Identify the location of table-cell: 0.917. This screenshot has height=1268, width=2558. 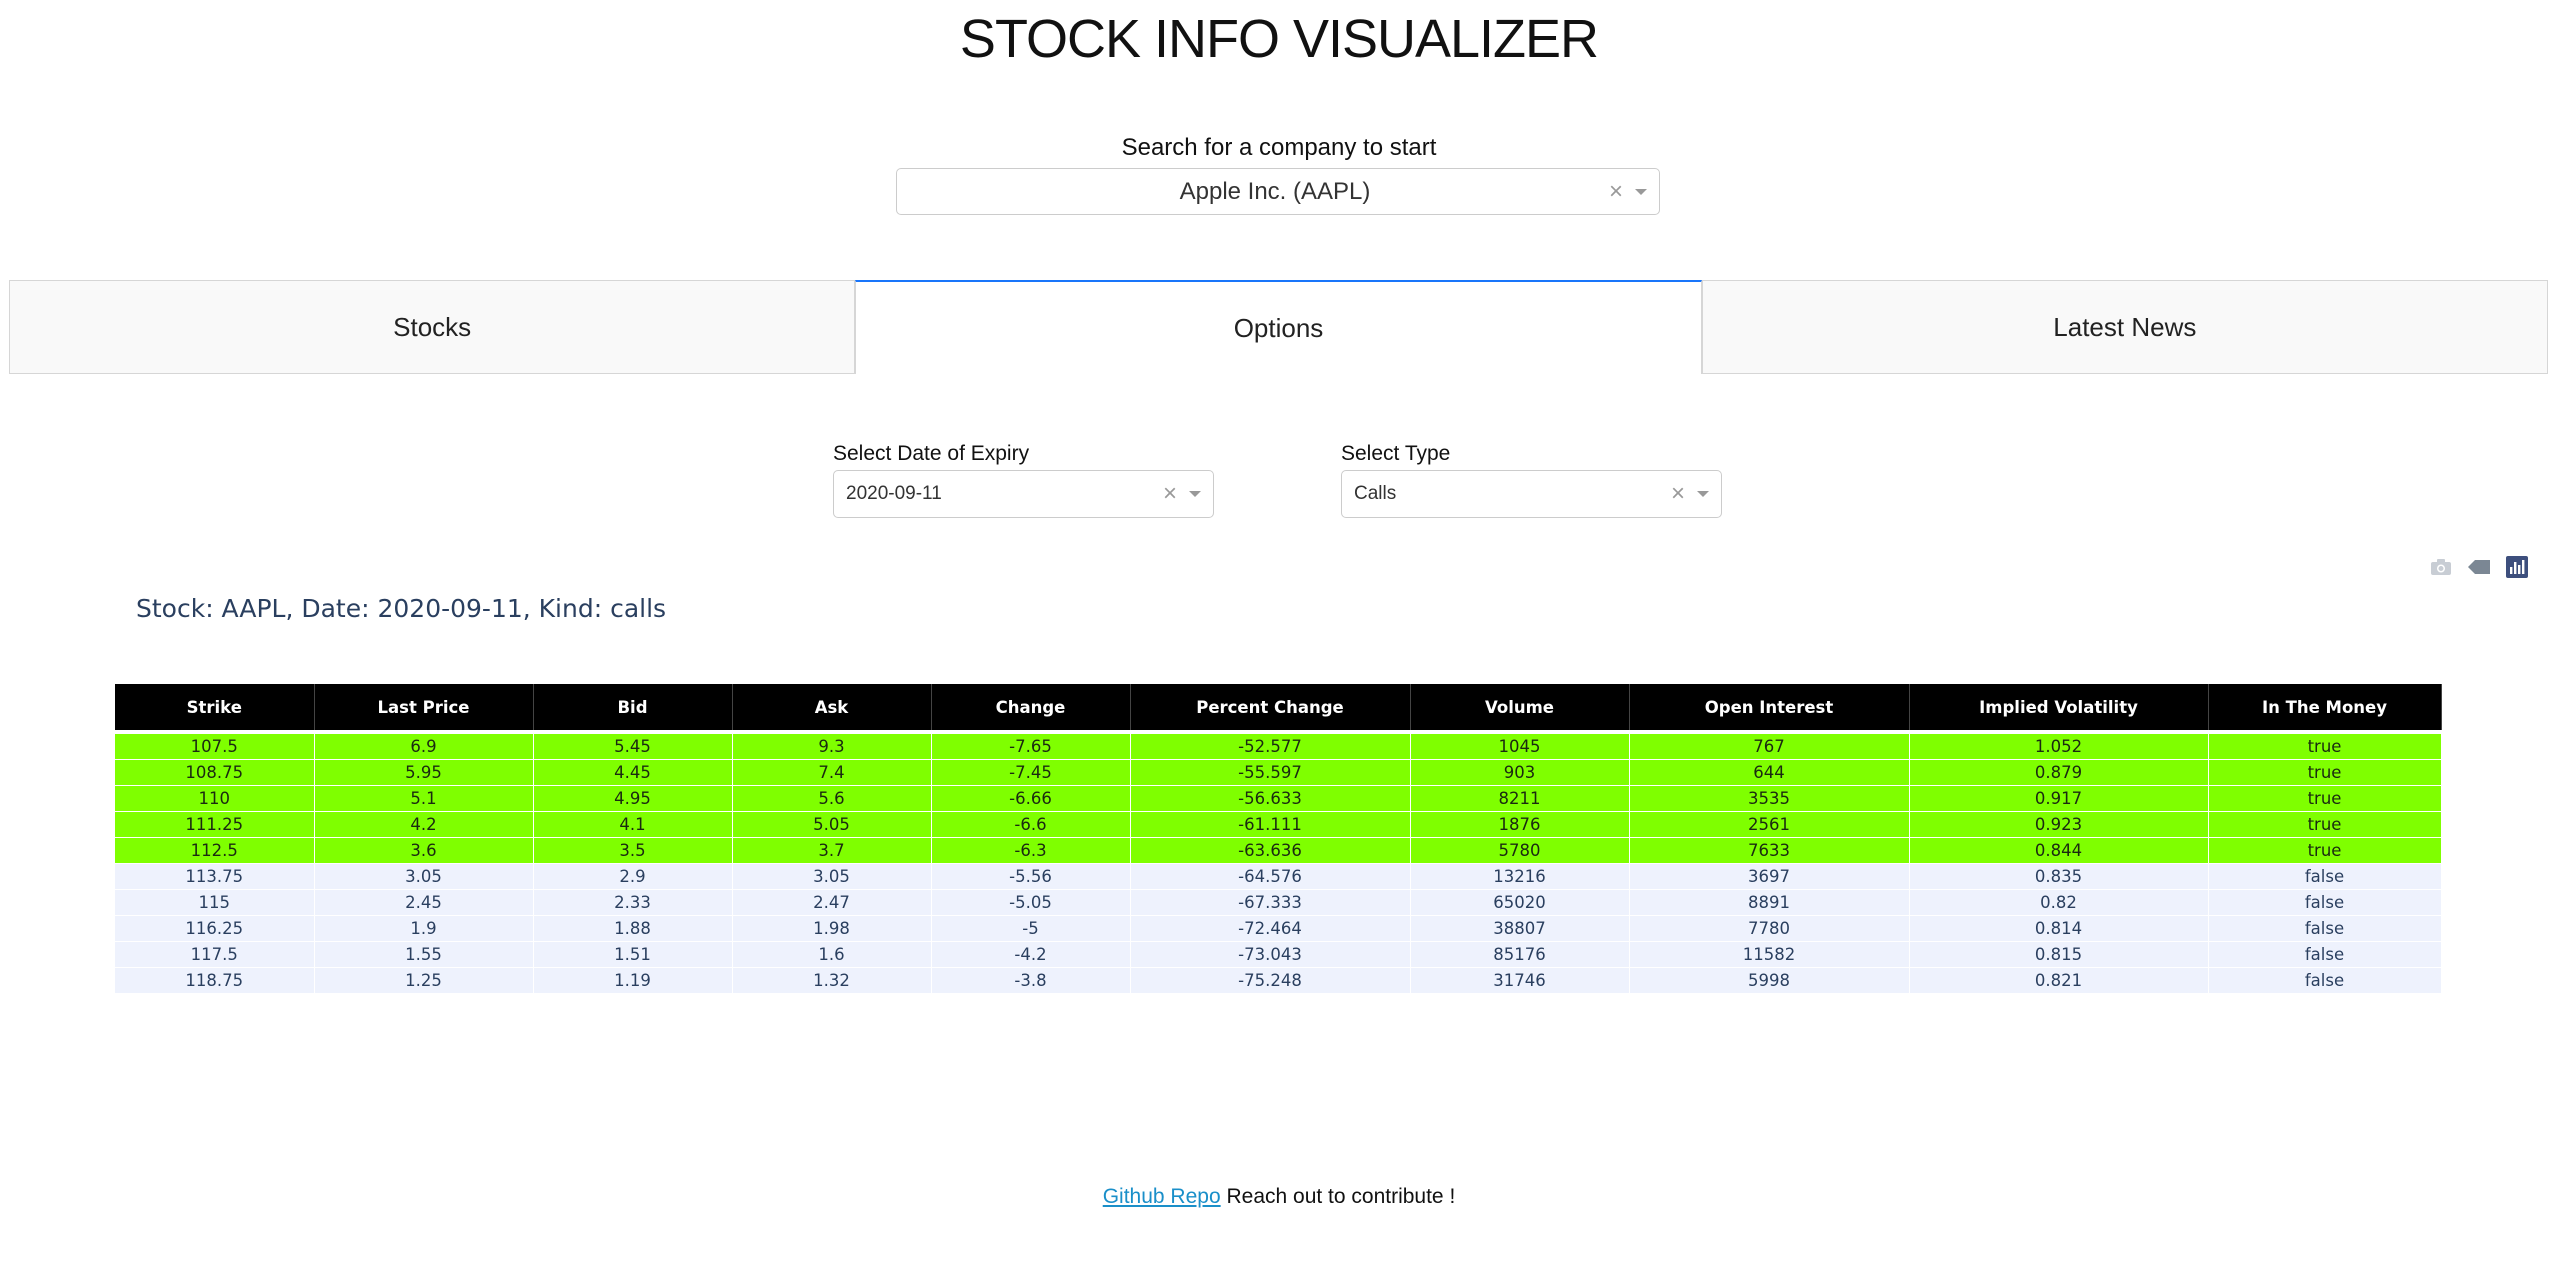
(2059, 798).